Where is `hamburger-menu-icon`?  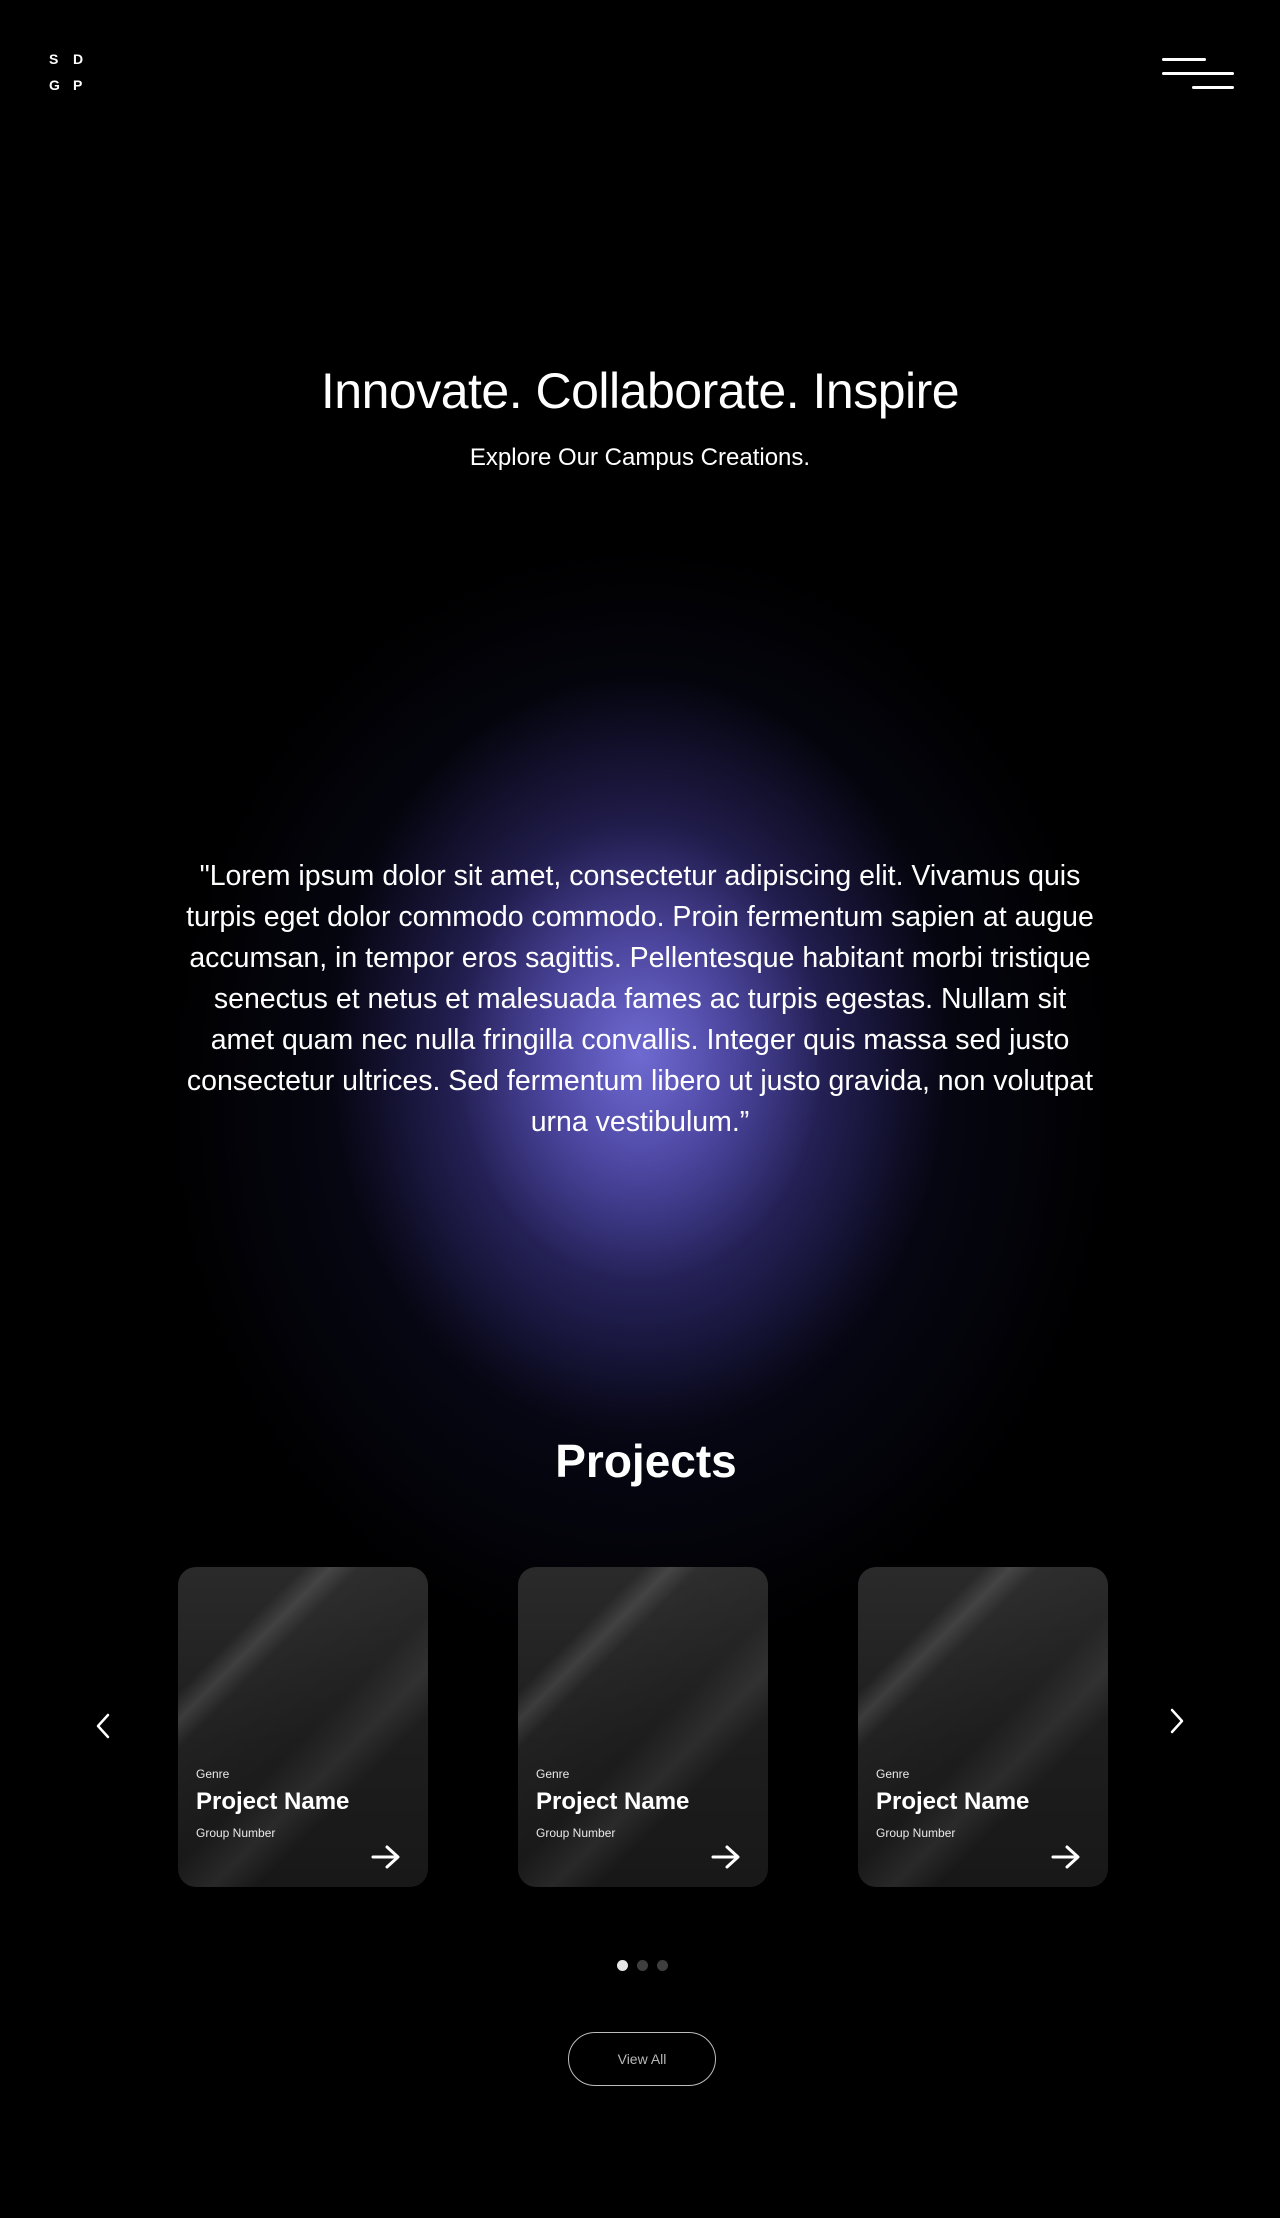 hamburger-menu-icon is located at coordinates (1198, 75).